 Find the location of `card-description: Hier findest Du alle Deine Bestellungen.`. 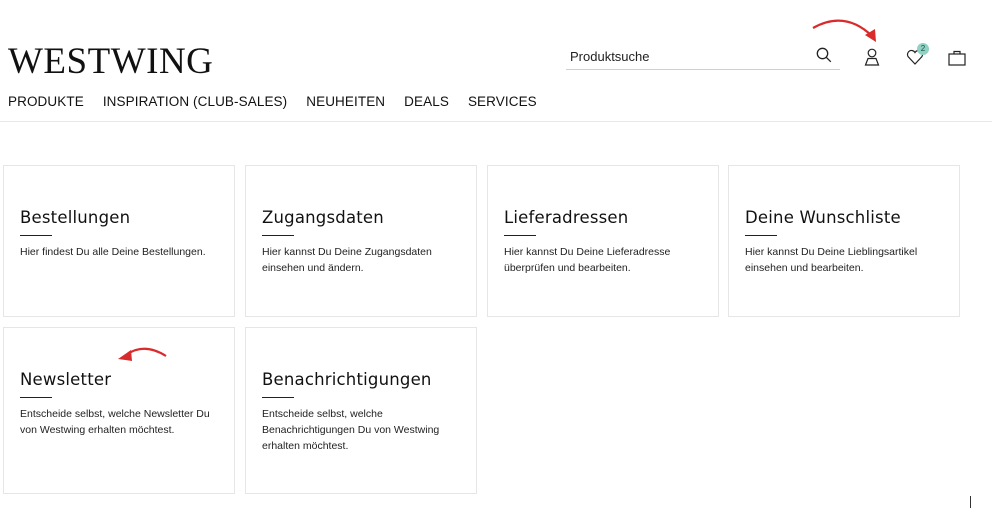

card-description: Hier findest Du alle Deine Bestellungen. is located at coordinates (113, 252).